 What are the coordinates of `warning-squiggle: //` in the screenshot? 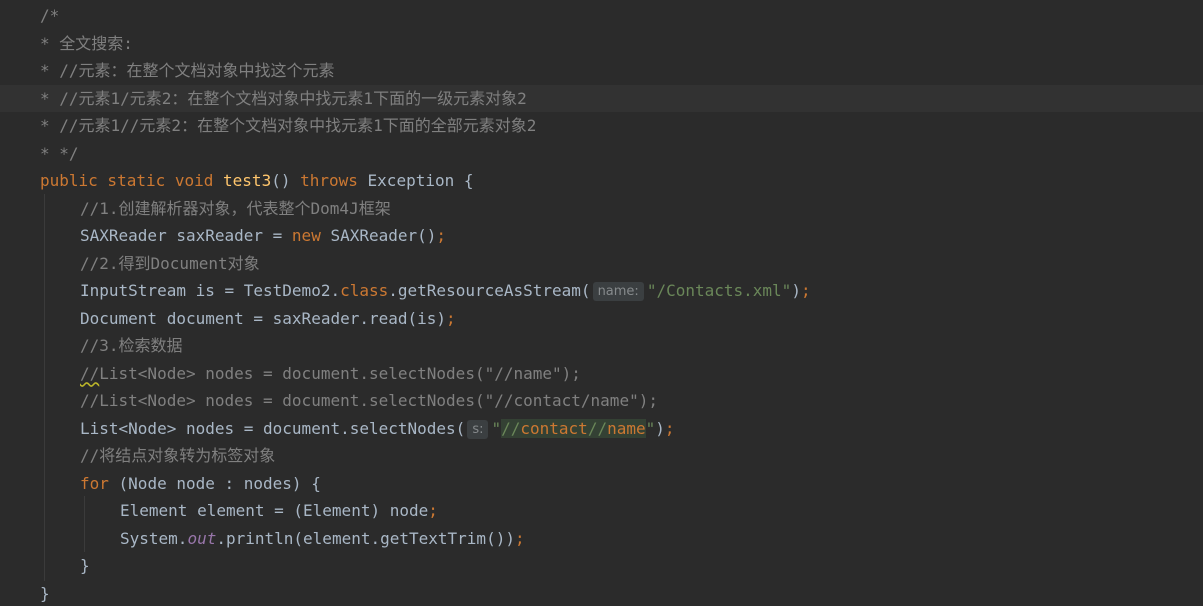 It's located at (89, 373).